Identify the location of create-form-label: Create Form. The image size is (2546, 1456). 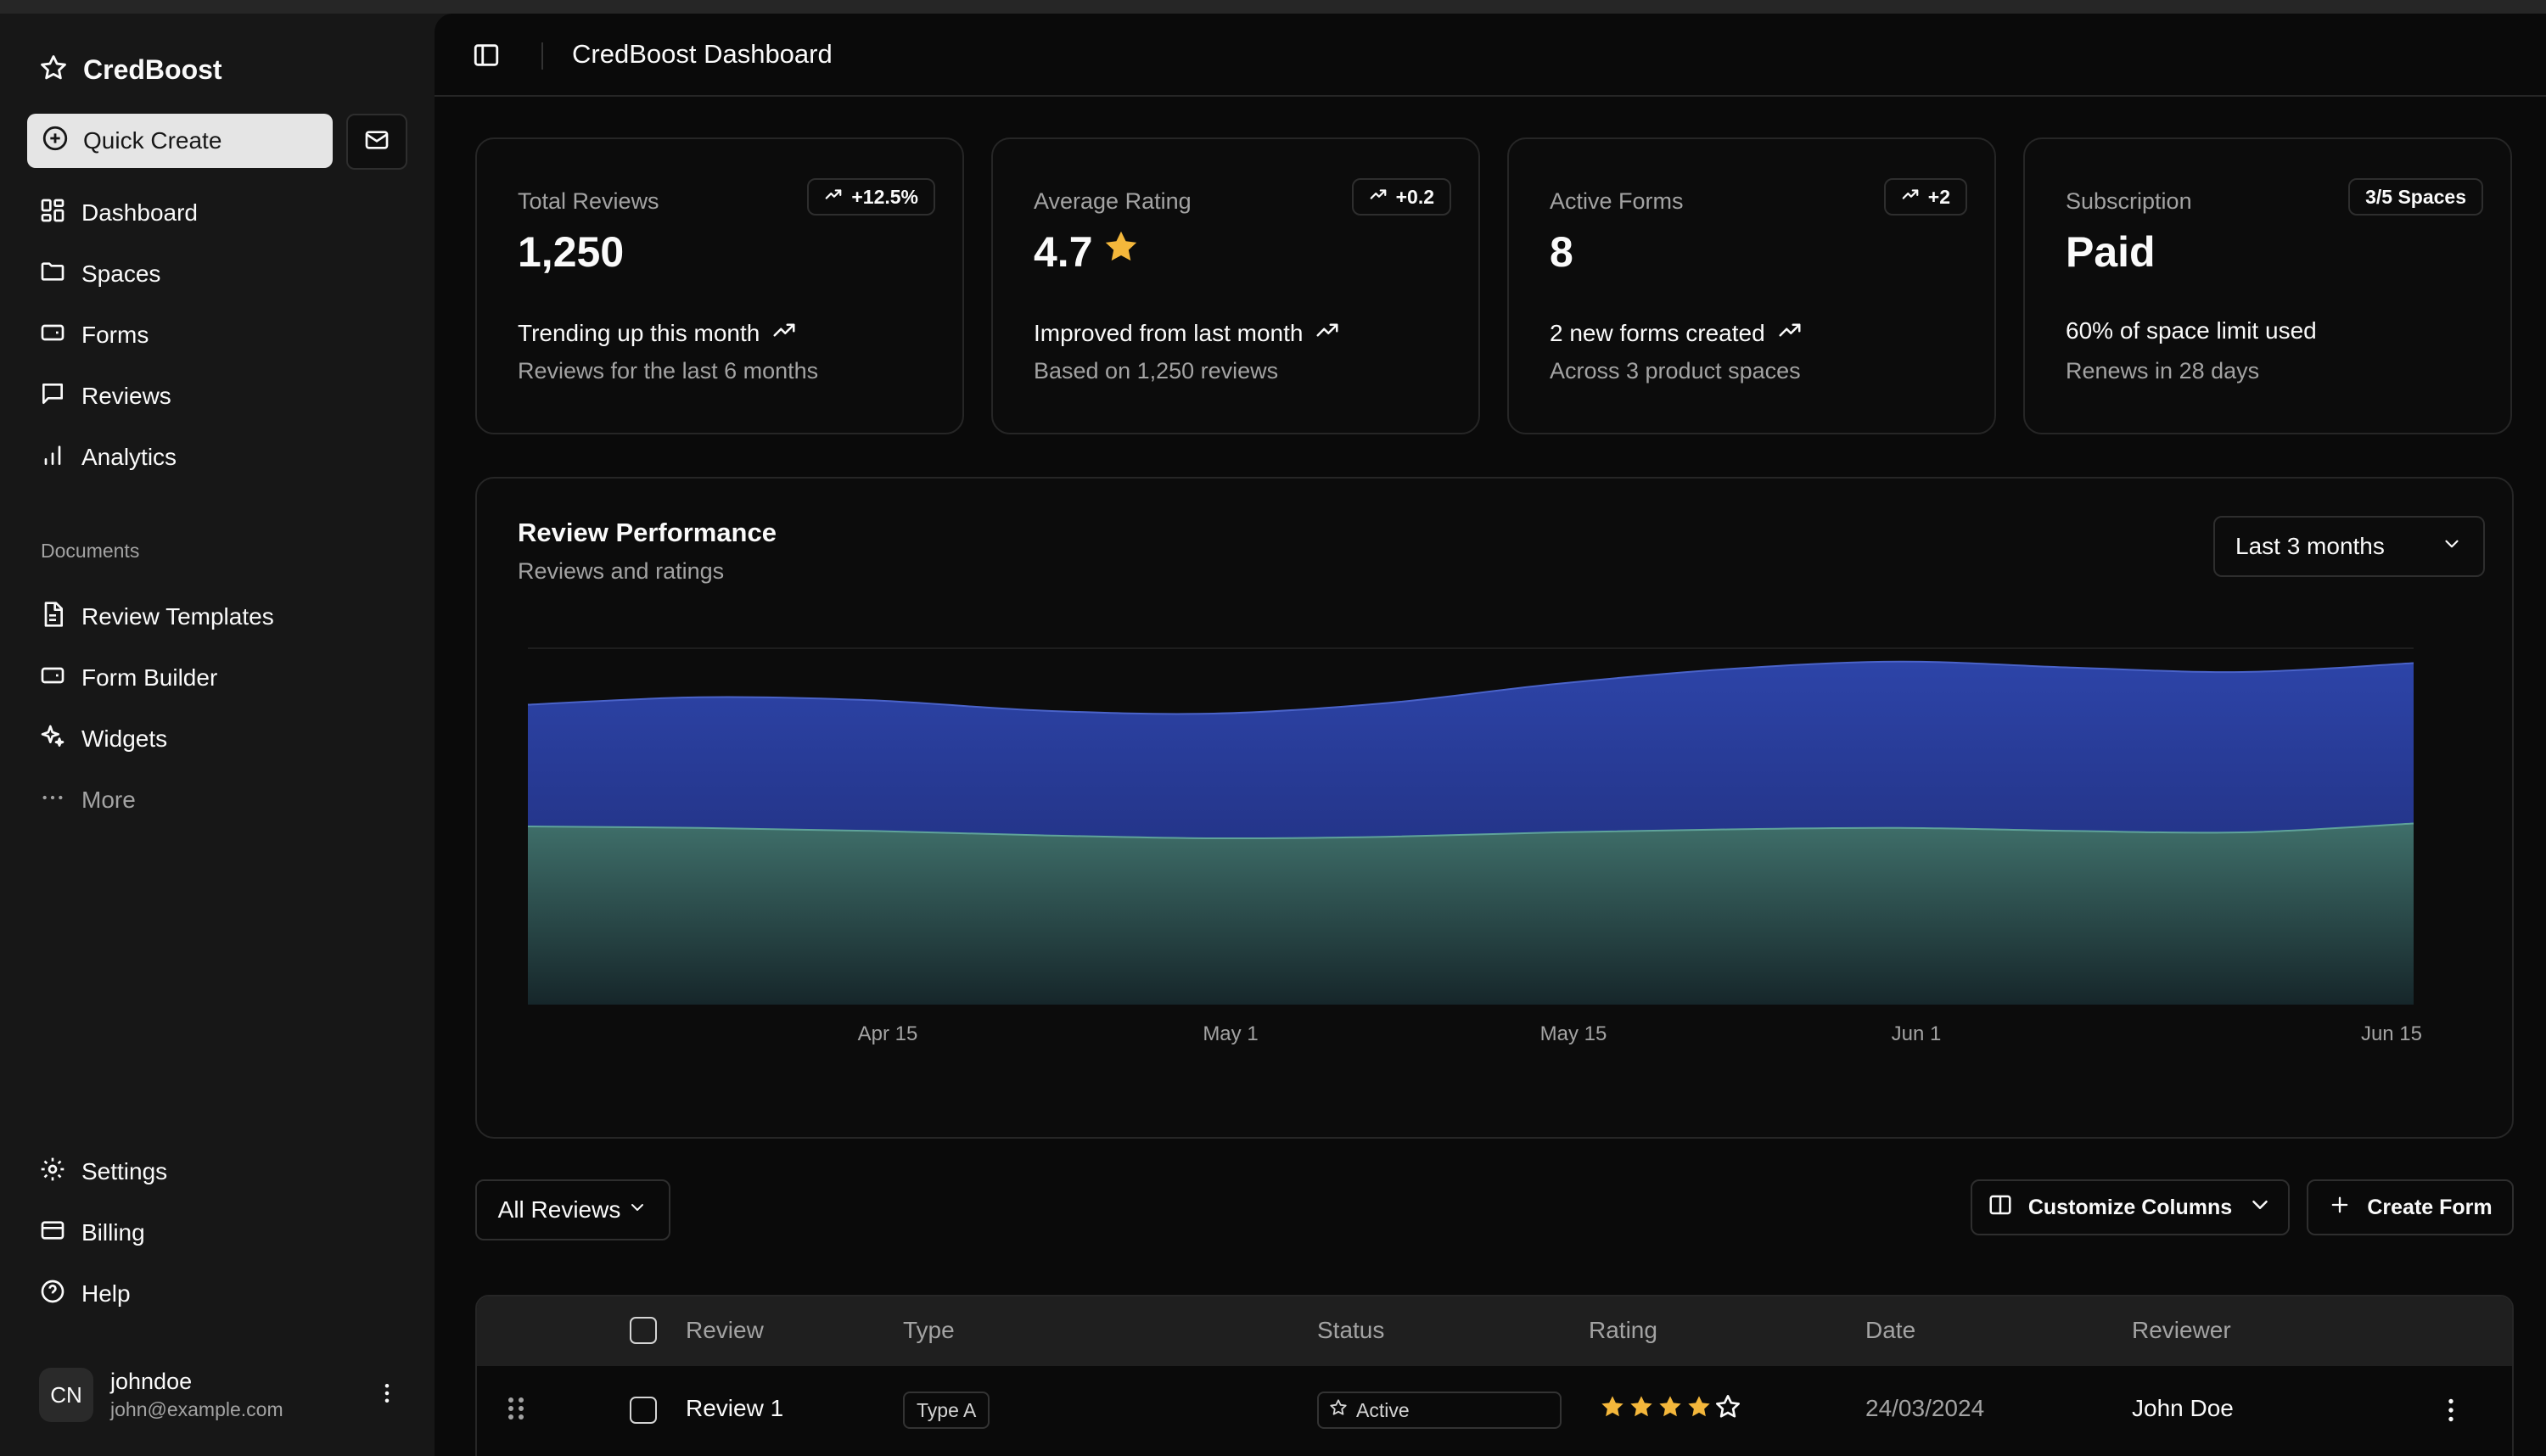
(2430, 1207).